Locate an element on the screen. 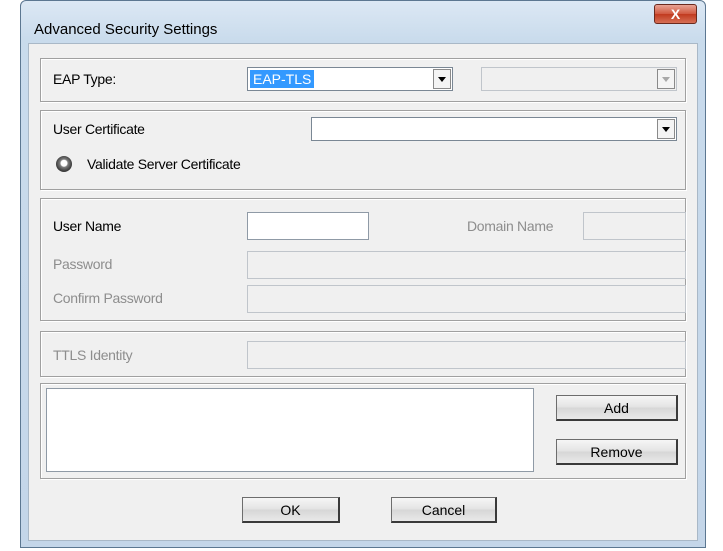  password-input is located at coordinates (466, 265).